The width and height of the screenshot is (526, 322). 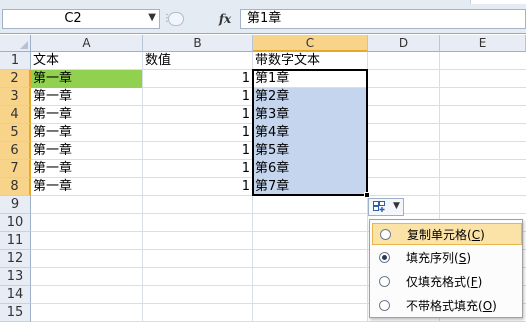 I want to click on cell-c1: 带数字文本, so click(x=310, y=61).